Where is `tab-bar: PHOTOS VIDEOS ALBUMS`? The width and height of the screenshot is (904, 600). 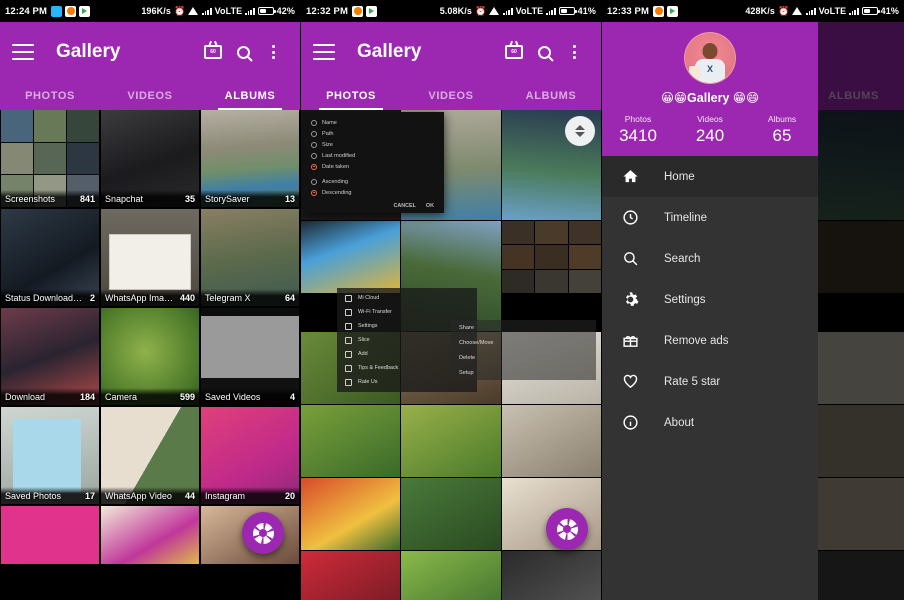 tab-bar: PHOTOS VIDEOS ALBUMS is located at coordinates (150, 96).